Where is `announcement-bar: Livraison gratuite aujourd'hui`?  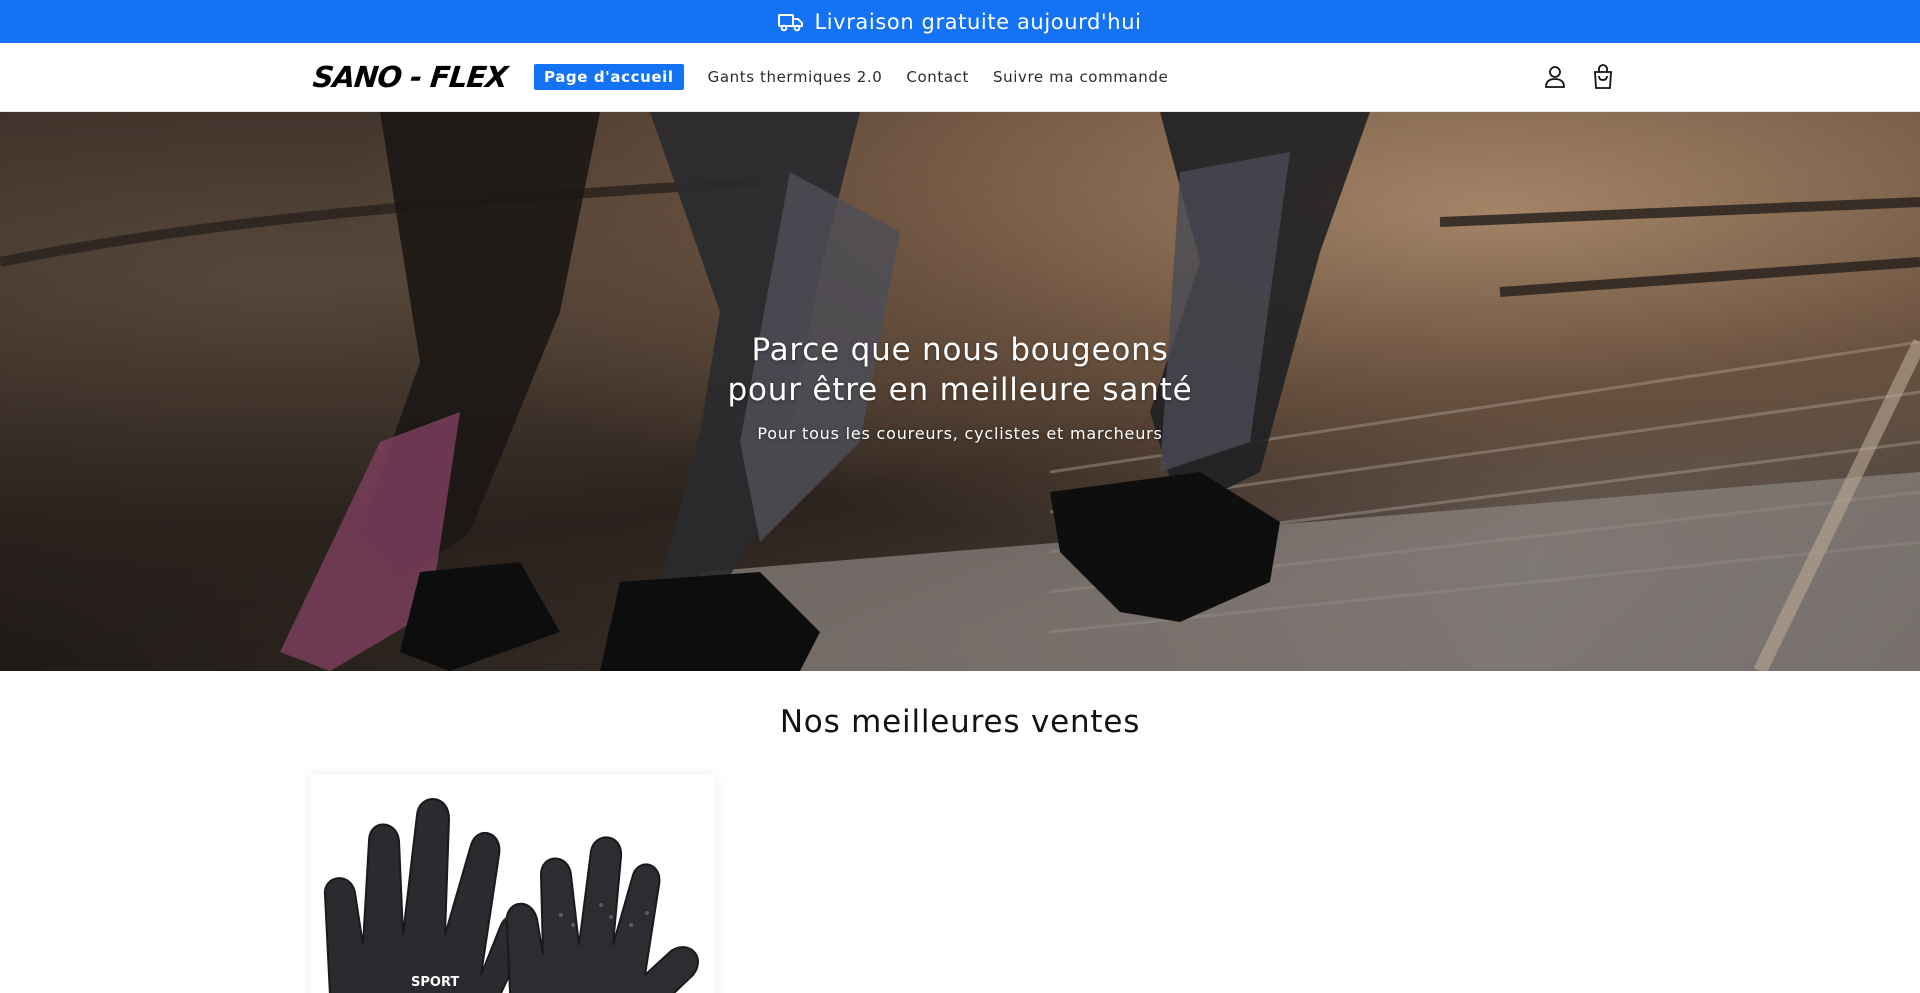
announcement-bar: Livraison gratuite aujourd'hui is located at coordinates (960, 21).